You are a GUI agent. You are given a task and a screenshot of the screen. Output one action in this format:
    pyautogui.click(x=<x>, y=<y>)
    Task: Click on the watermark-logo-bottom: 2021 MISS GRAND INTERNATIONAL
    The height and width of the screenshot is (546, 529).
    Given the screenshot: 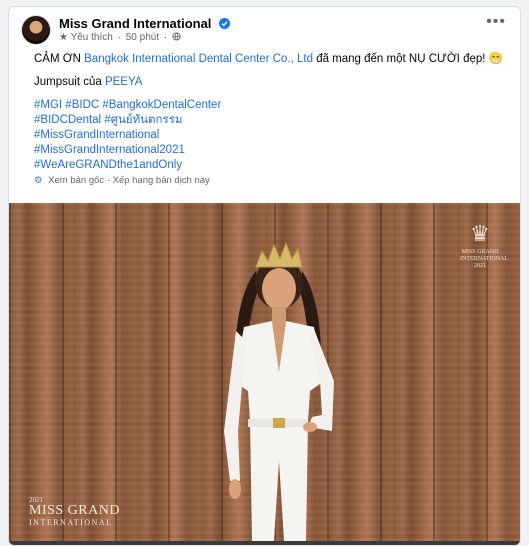 What is the action you would take?
    pyautogui.click(x=74, y=511)
    